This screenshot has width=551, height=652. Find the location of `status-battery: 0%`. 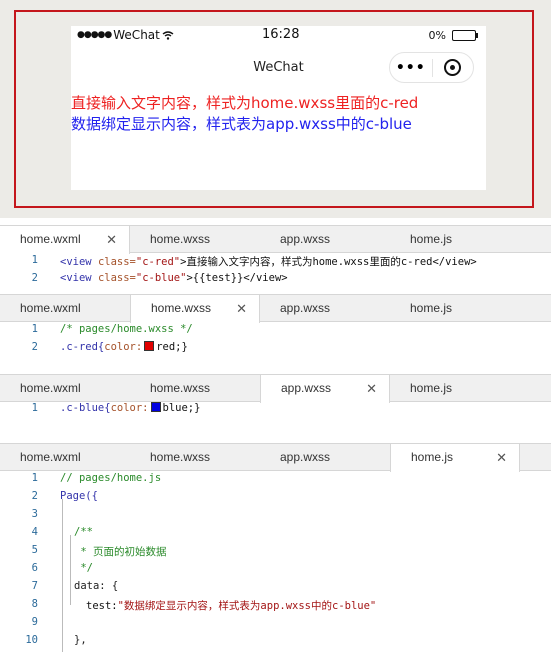

status-battery: 0% is located at coordinates (453, 35).